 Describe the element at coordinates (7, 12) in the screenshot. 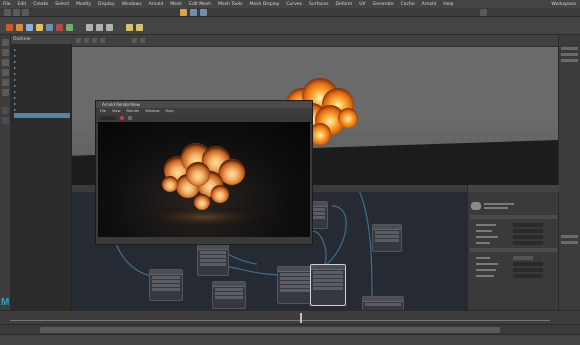

I see `new-scene-icon` at that location.